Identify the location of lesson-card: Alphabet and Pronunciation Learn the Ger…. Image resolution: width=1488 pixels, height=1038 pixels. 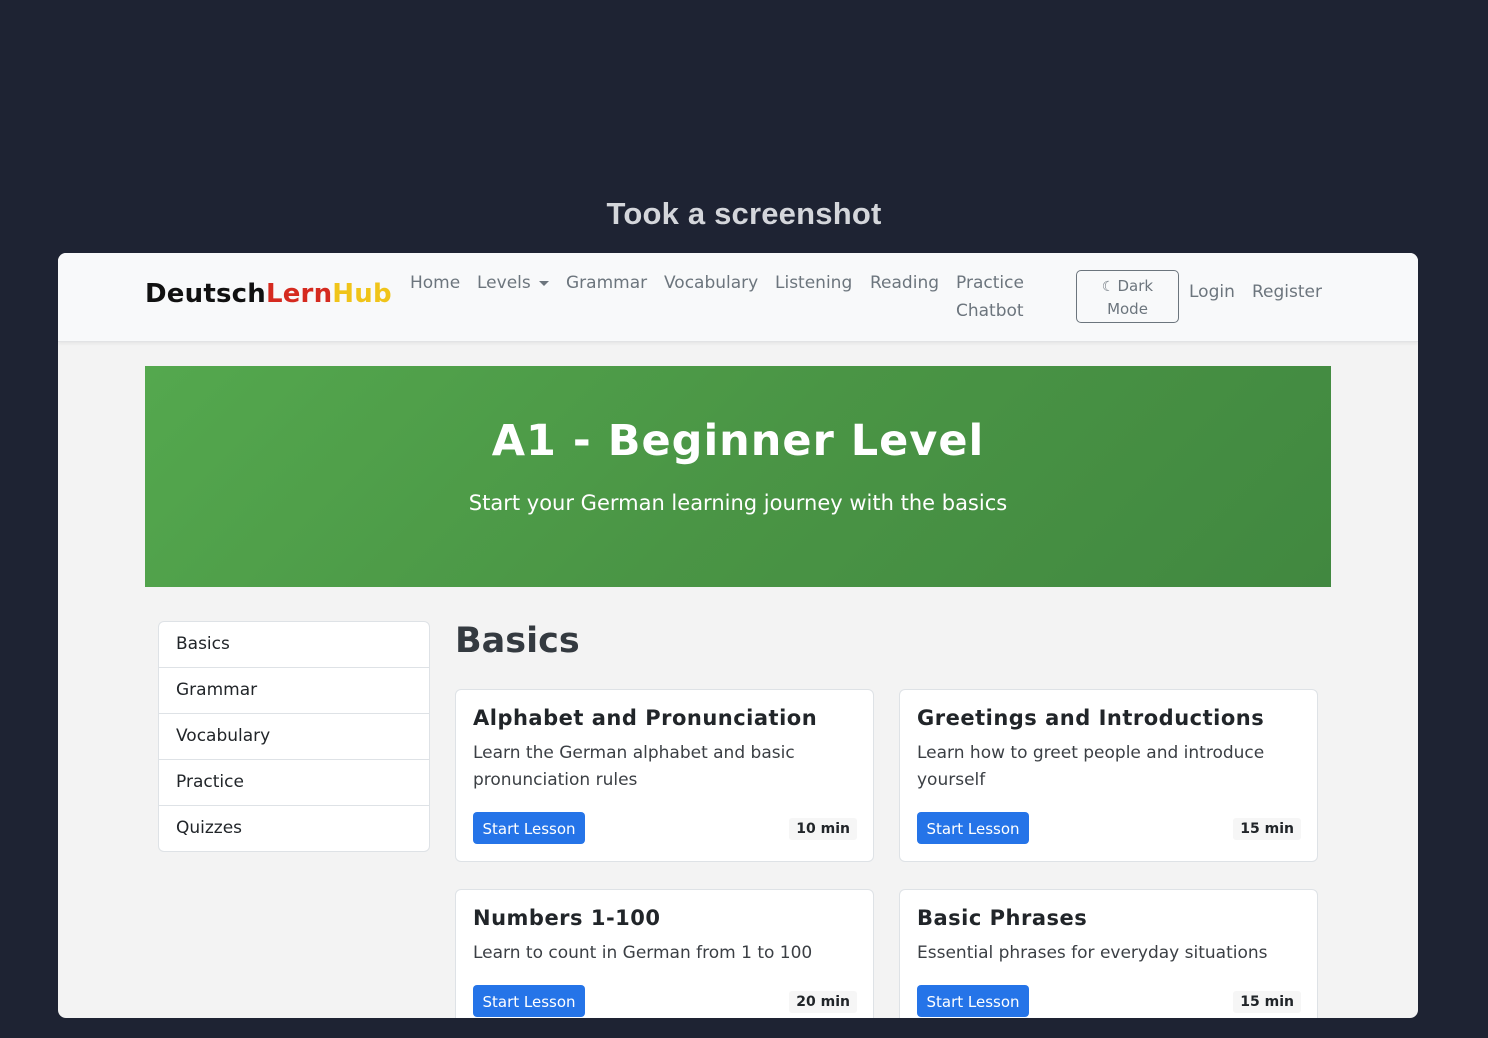
(664, 775).